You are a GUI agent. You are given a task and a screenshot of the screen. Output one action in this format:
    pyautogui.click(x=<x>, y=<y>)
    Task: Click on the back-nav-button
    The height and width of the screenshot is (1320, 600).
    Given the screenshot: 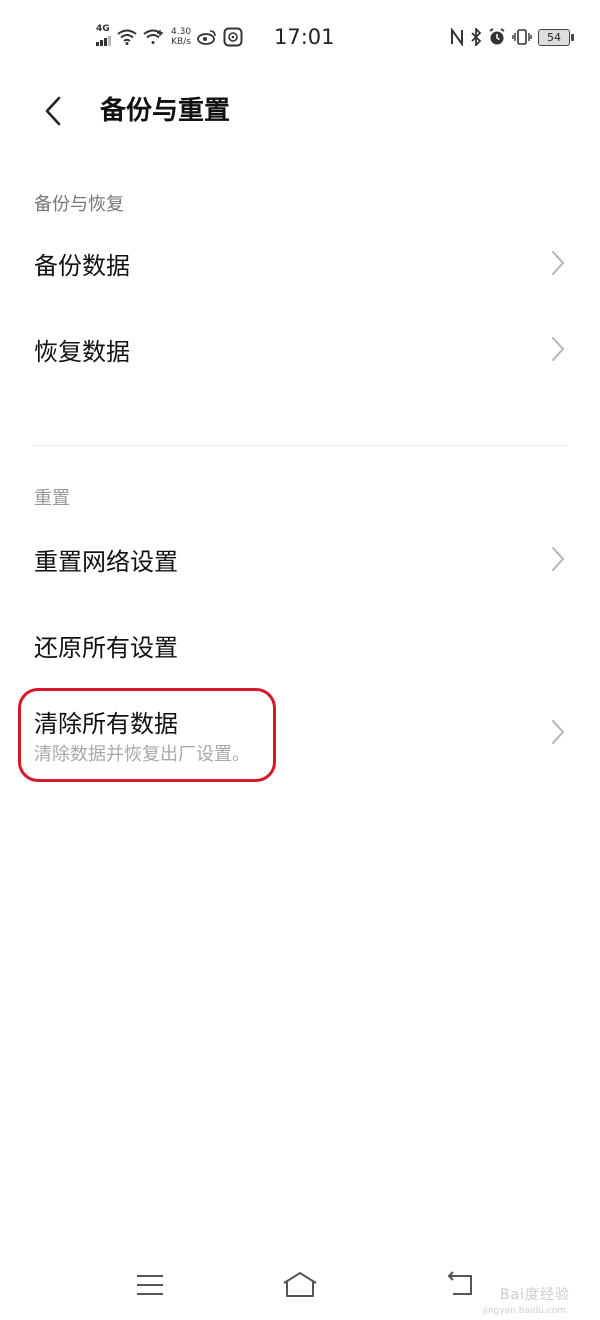 What is the action you would take?
    pyautogui.click(x=460, y=1285)
    